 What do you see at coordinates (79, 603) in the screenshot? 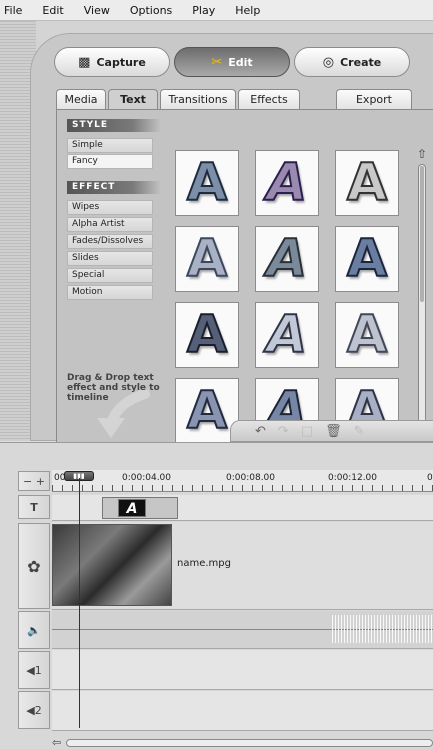
I see `playhead-line` at bounding box center [79, 603].